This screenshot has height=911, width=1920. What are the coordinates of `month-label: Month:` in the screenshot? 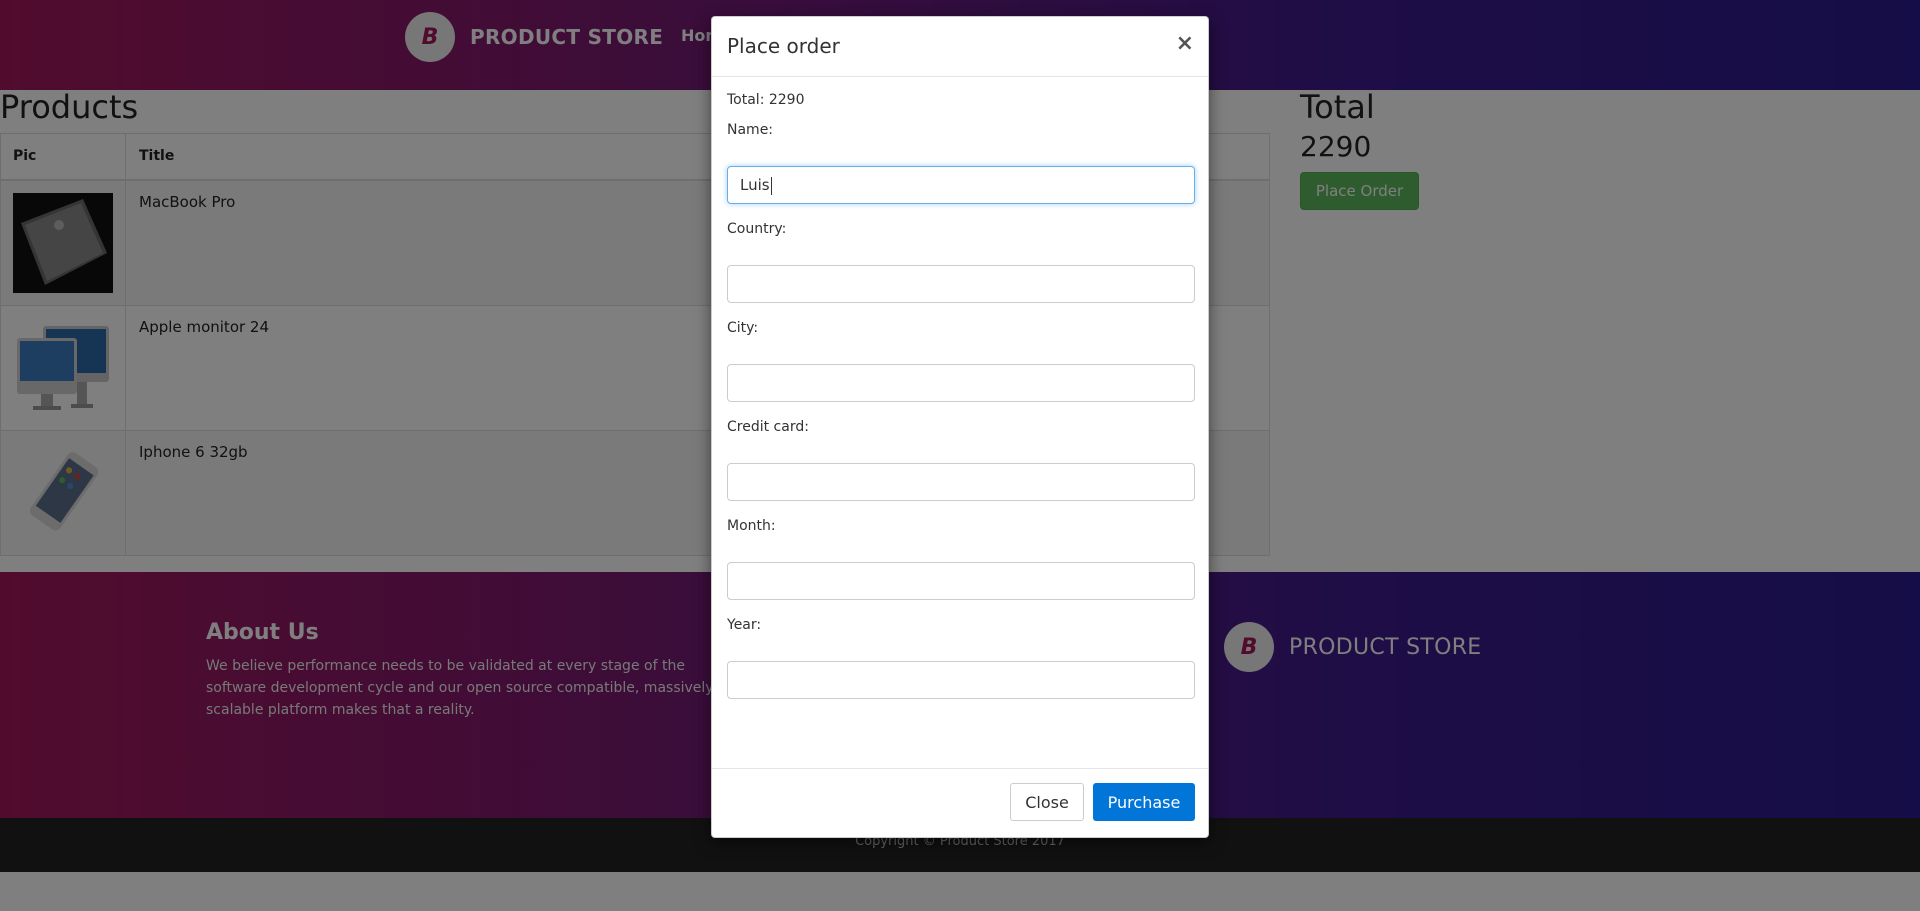 It's located at (751, 526).